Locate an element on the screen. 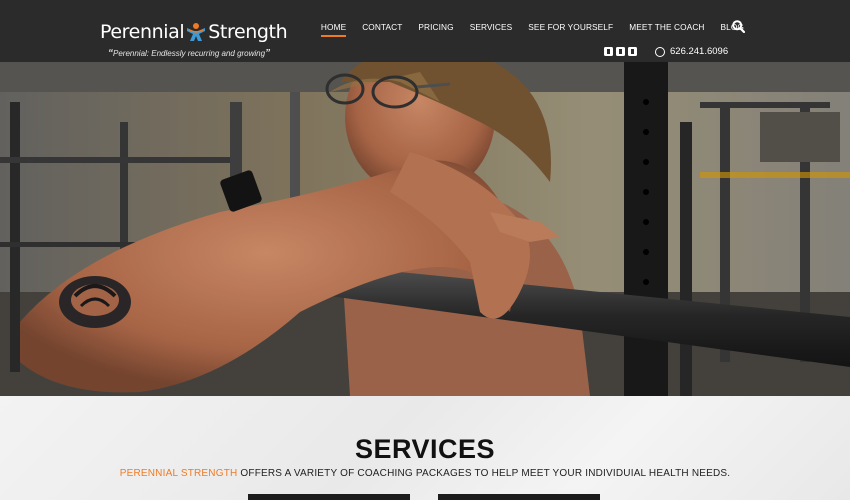 This screenshot has height=500, width=850. logo-figure-icon is located at coordinates (196, 32).